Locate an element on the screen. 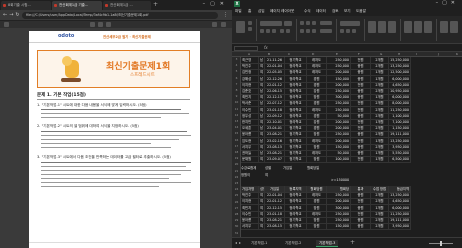 The width and height of the screenshot is (462, 248). row-header: 9 is located at coordinates (236, 96).